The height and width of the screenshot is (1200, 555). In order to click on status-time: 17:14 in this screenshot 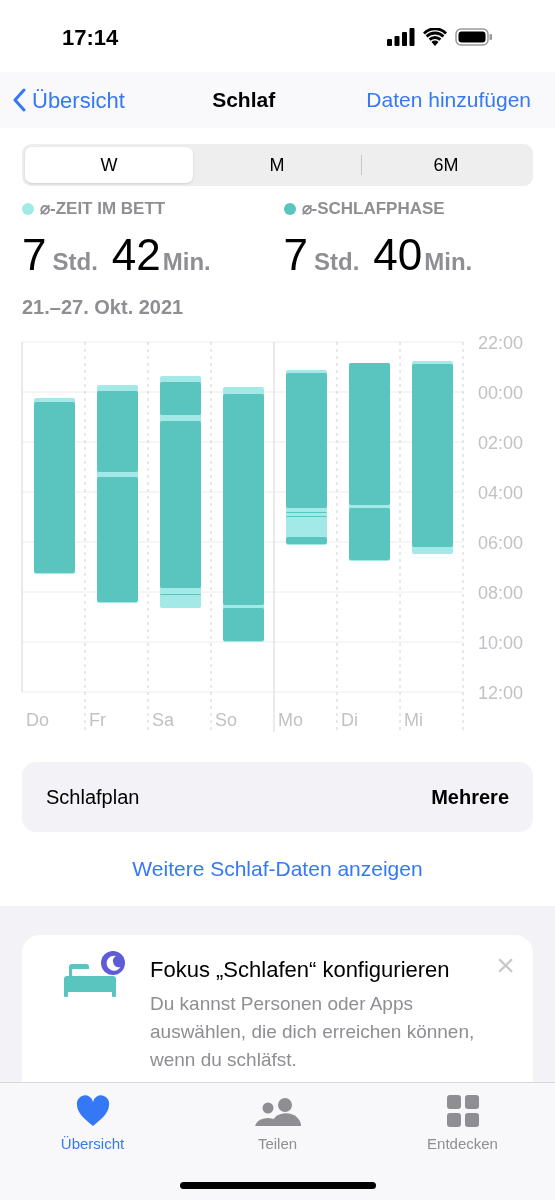, I will do `click(90, 37)`.